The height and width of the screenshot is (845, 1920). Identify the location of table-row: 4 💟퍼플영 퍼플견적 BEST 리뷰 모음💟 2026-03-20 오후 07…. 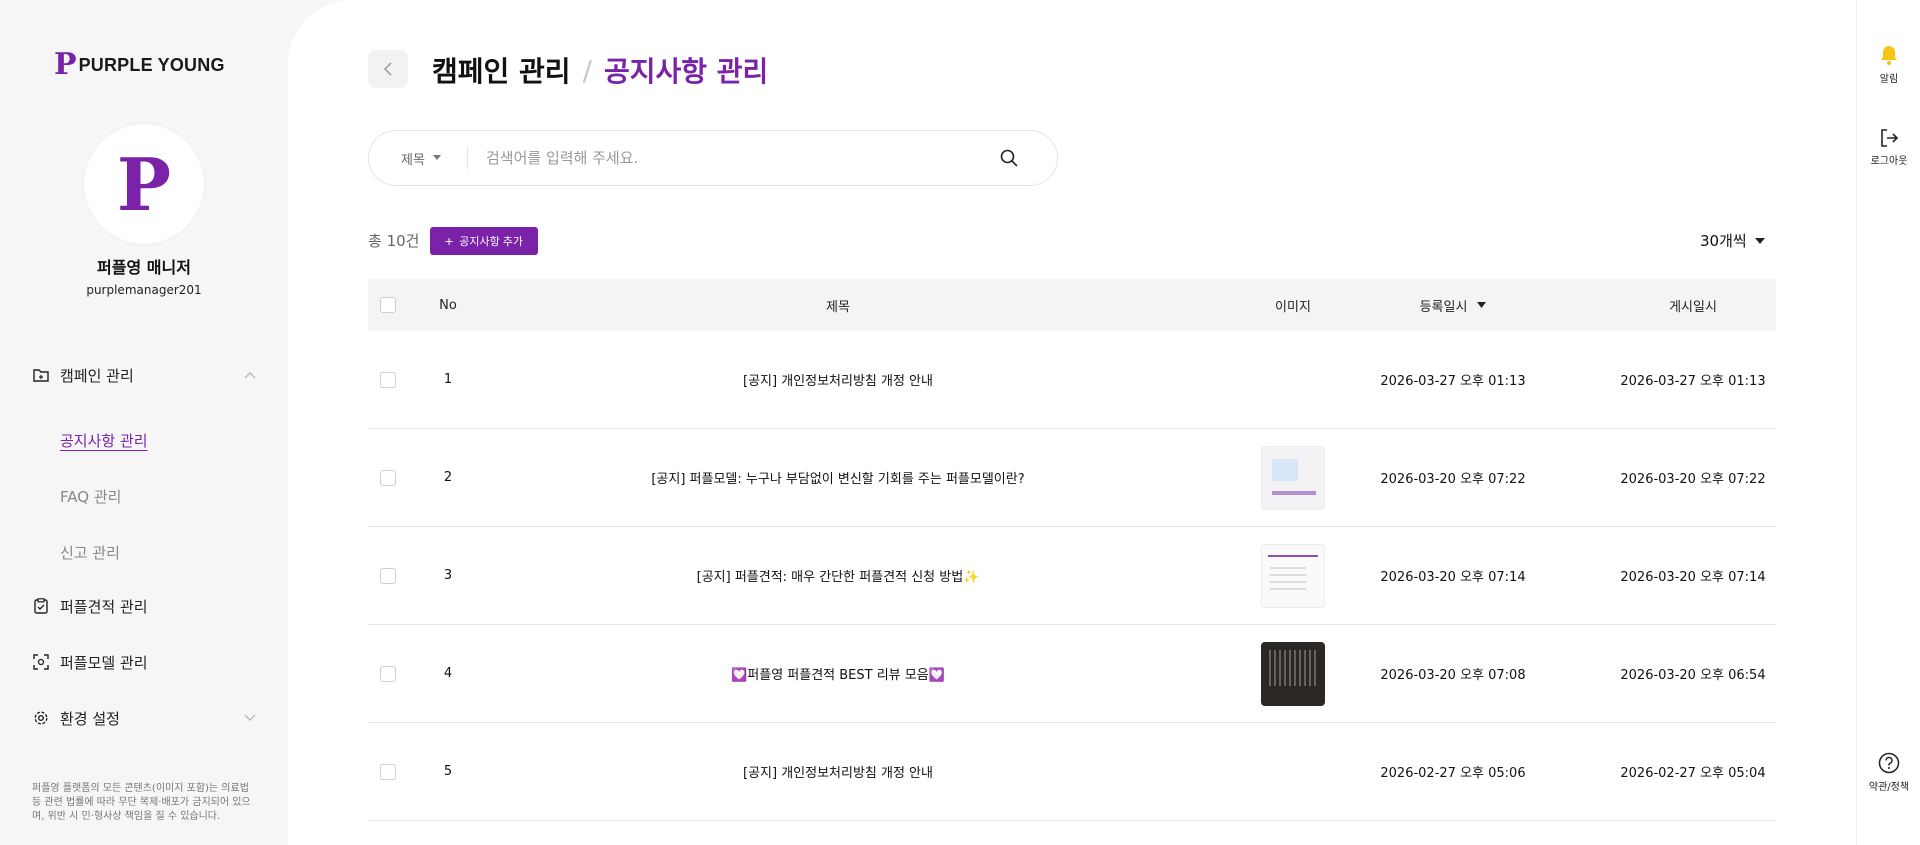
(1072, 674).